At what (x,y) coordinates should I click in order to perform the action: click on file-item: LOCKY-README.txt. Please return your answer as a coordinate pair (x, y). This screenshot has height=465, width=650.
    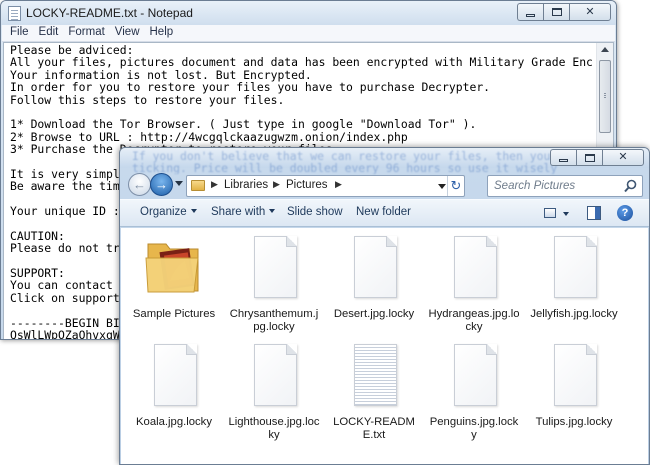
    Looking at the image, I should click on (374, 392).